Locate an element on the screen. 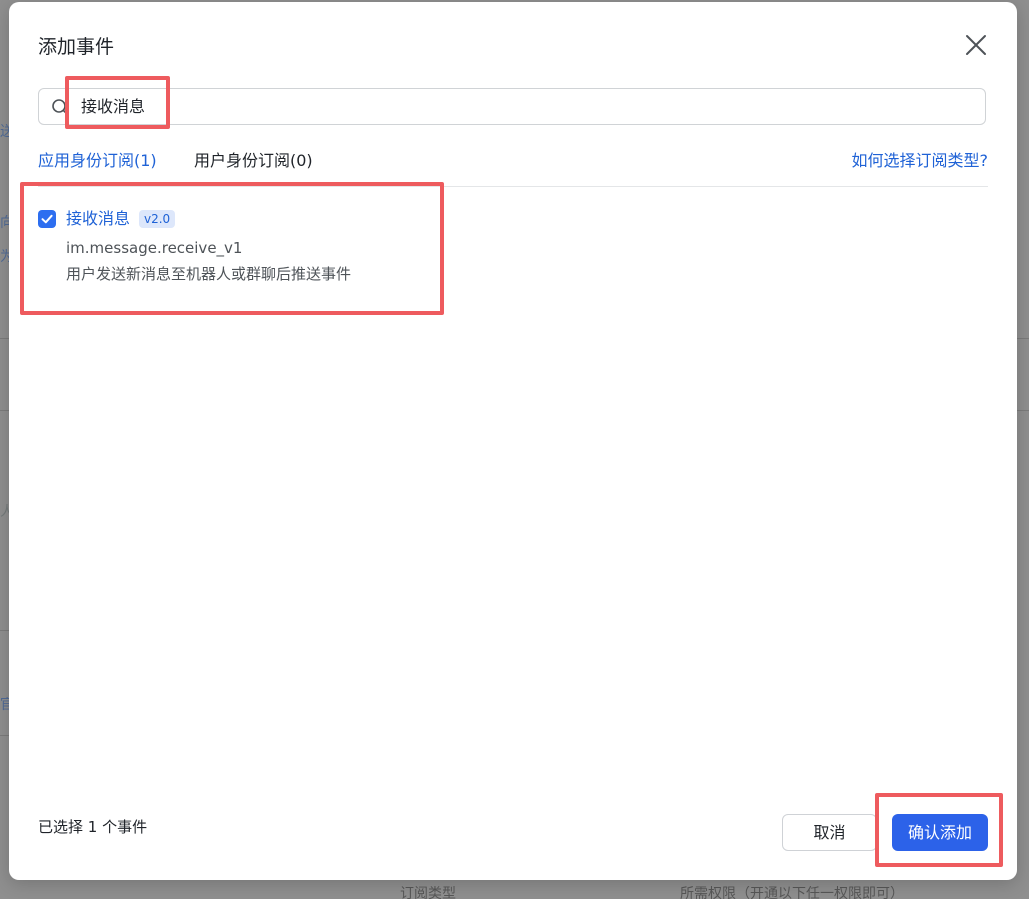 The image size is (1029, 899). subscription-type-help-link: 如何选择订阅类型? is located at coordinates (920, 161).